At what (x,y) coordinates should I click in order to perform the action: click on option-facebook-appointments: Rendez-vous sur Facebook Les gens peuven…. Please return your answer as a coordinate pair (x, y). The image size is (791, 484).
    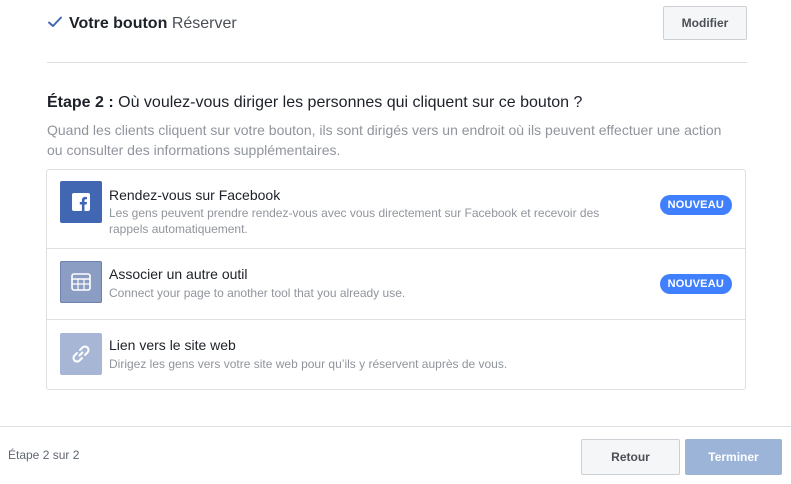
    Looking at the image, I should click on (396, 209).